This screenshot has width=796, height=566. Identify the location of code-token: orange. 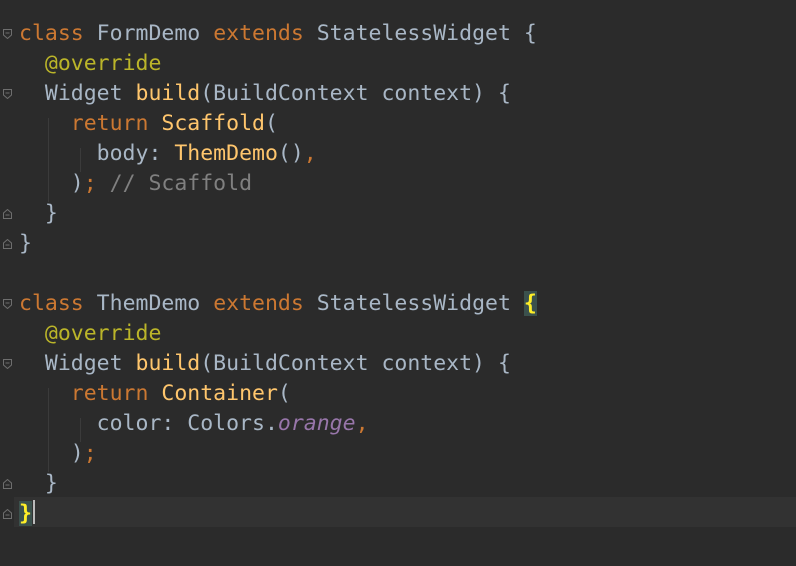
(316, 423).